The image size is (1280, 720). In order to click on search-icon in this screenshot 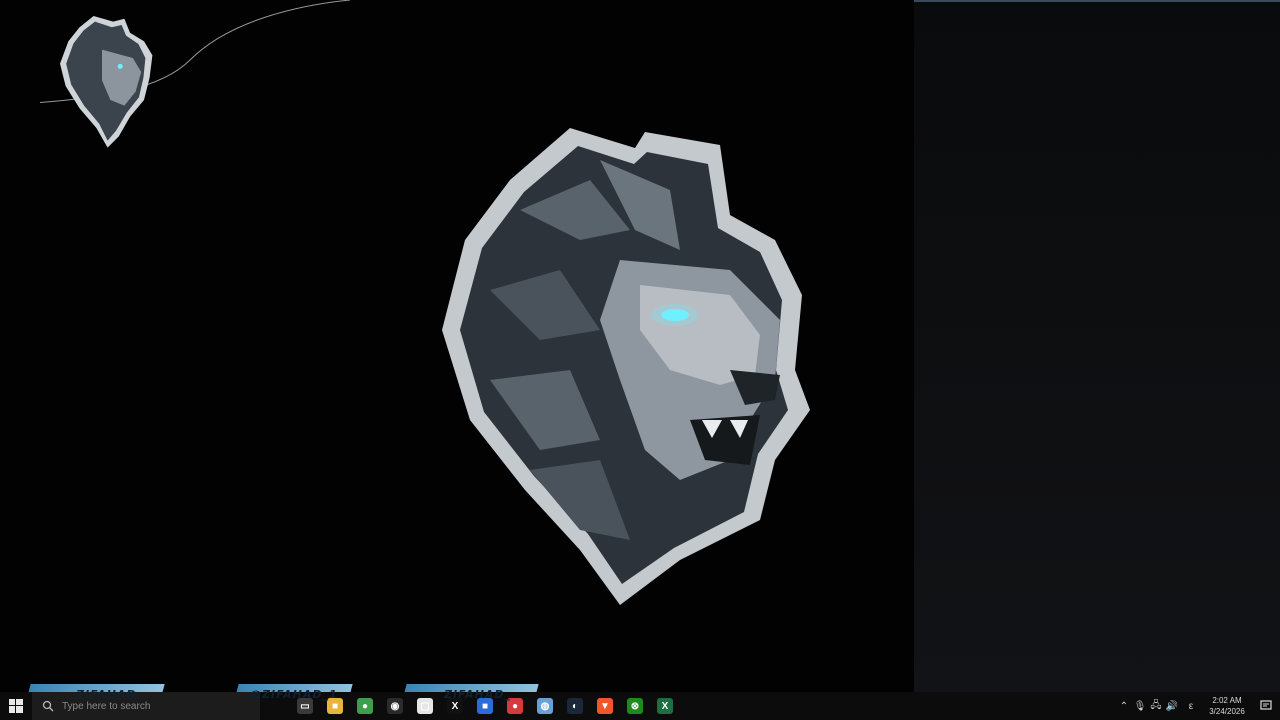, I will do `click(48, 706)`.